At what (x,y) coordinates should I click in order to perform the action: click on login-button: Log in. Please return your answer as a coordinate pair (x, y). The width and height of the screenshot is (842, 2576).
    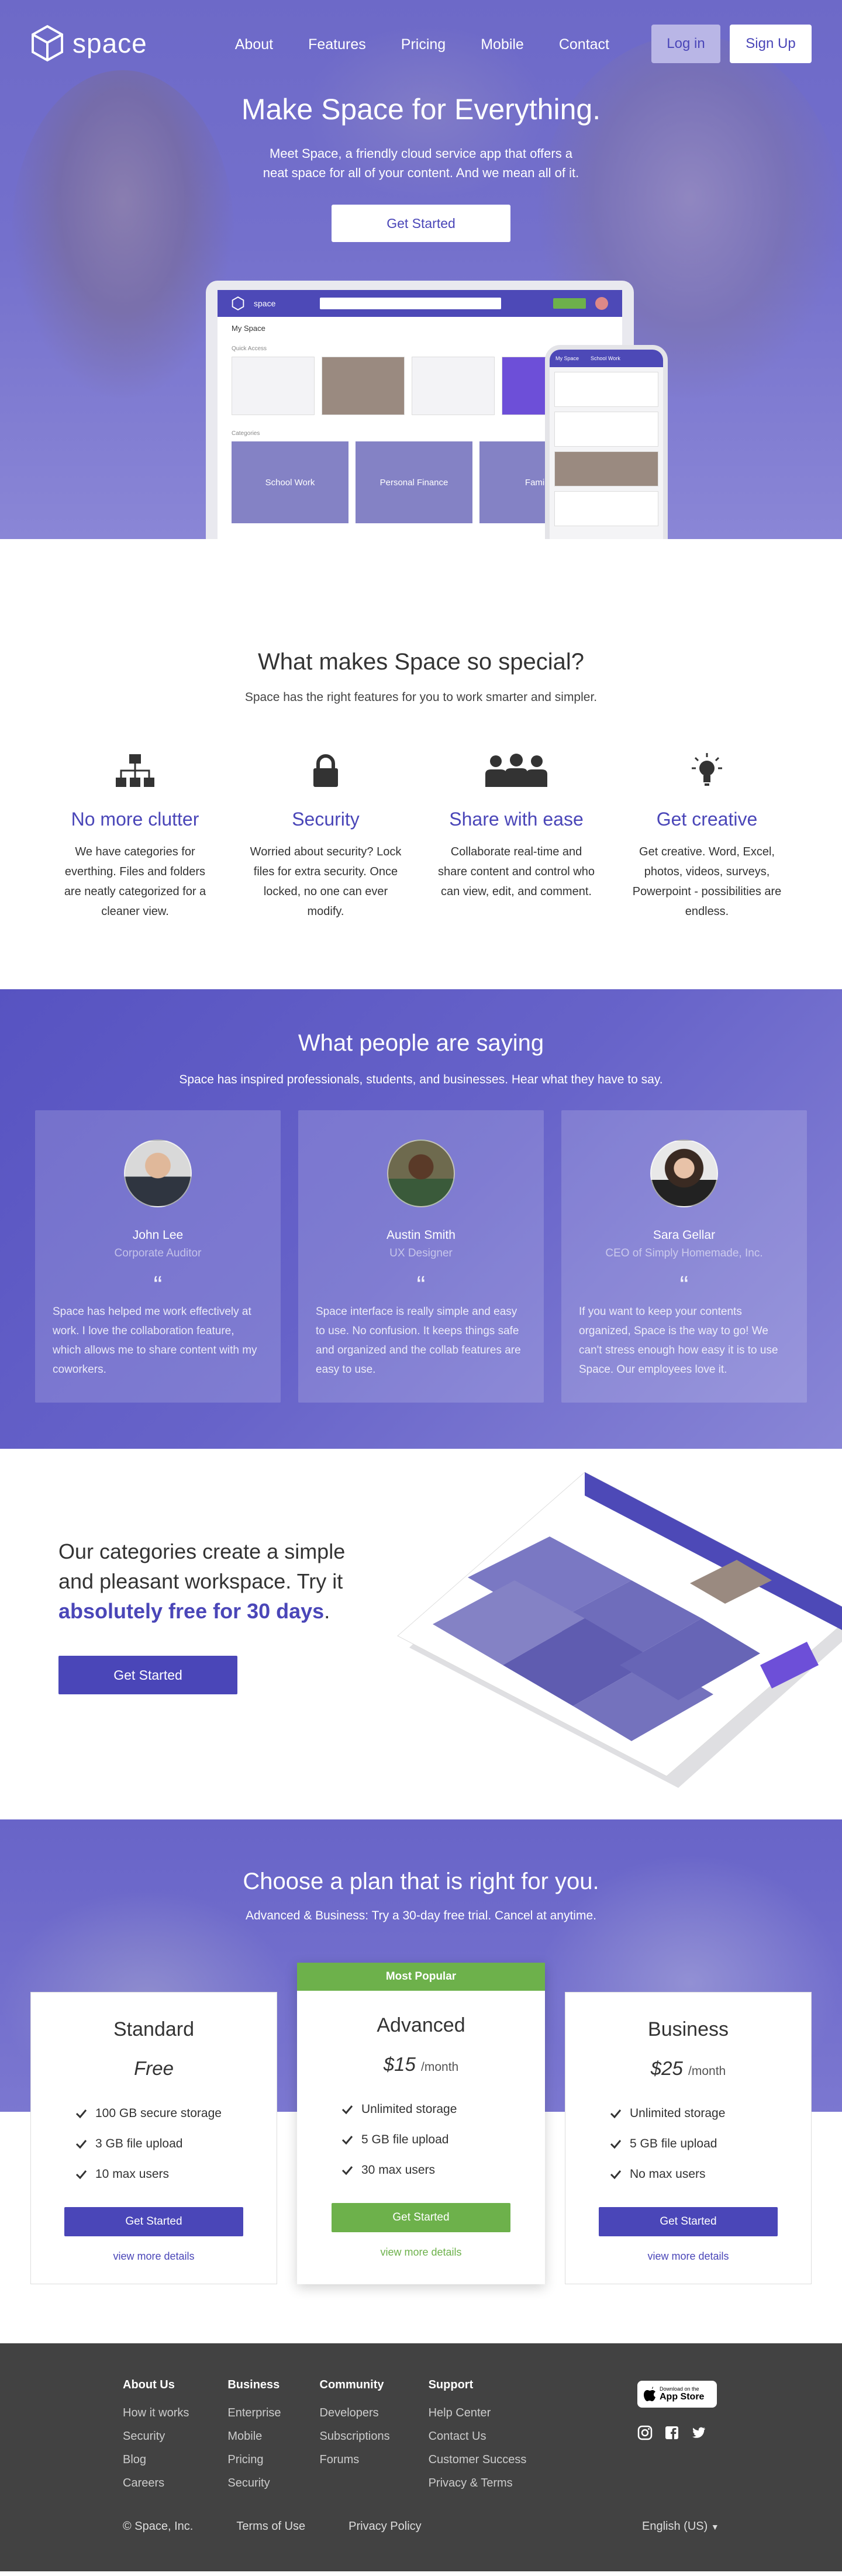
    Looking at the image, I should click on (685, 44).